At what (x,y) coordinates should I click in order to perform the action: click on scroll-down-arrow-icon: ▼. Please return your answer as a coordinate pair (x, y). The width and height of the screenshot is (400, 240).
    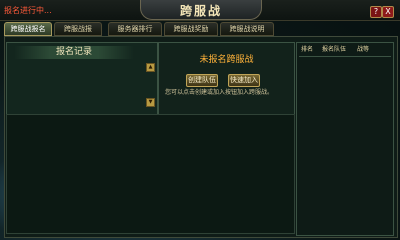
    Looking at the image, I should click on (150, 102).